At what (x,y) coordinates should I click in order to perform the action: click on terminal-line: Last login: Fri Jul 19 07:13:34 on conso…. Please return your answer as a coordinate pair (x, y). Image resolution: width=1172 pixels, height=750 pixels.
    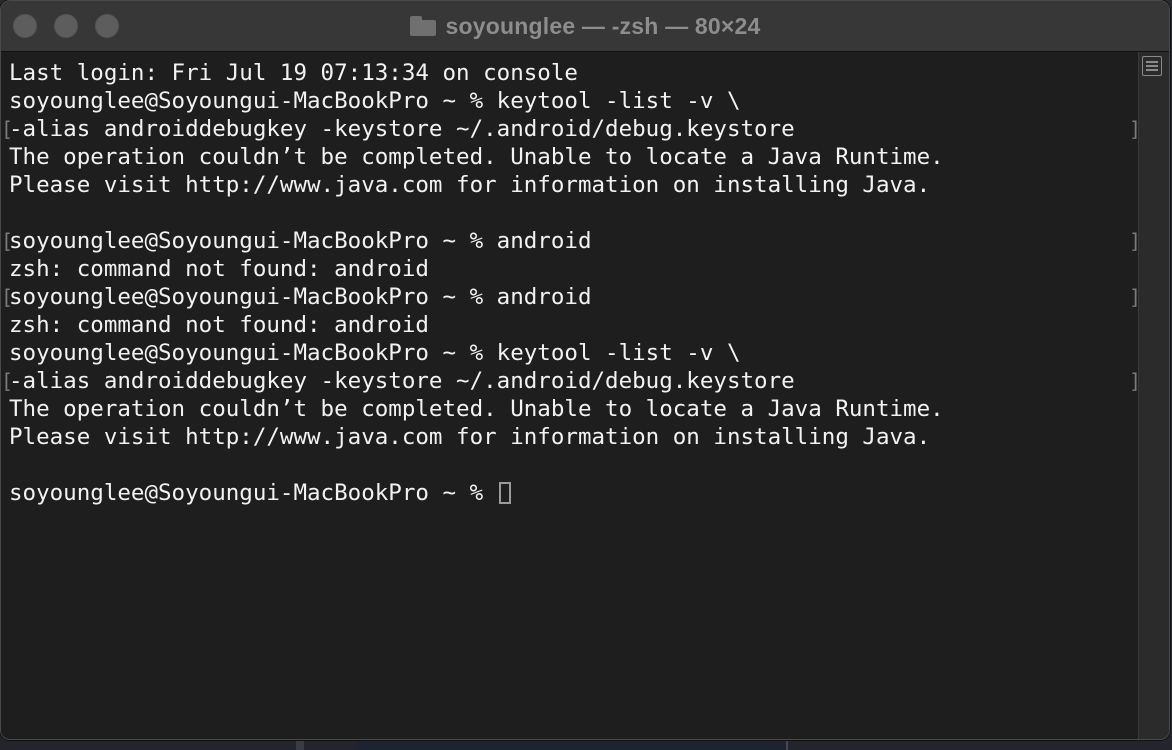
    Looking at the image, I should click on (476, 73).